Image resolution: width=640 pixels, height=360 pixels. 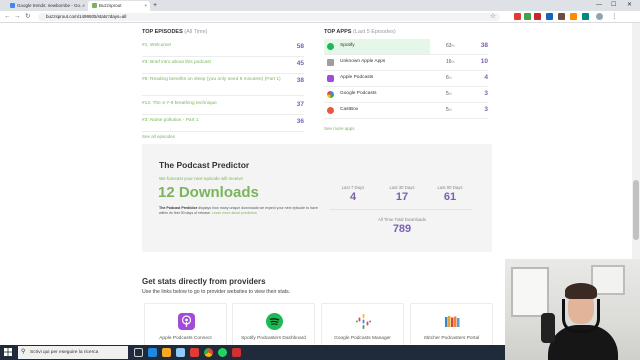 I want to click on app-downloads: 10, so click(x=484, y=61).